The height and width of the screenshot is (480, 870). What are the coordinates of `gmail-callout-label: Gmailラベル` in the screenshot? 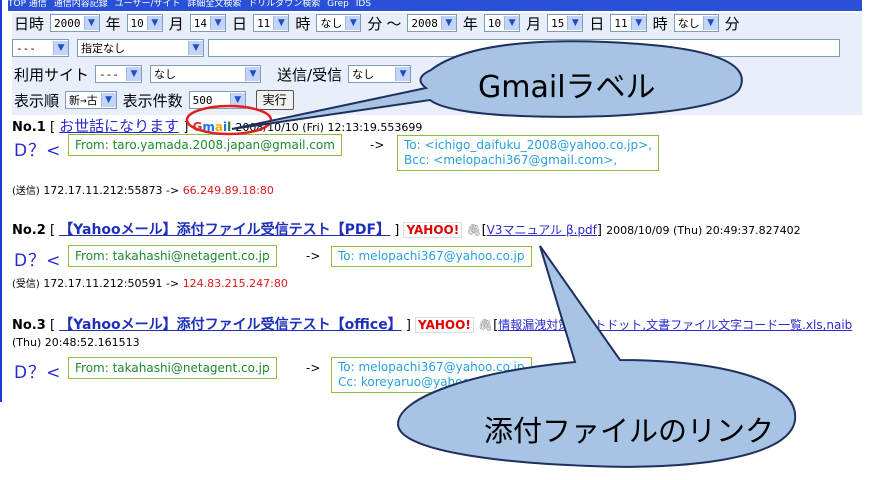 It's located at (567, 87).